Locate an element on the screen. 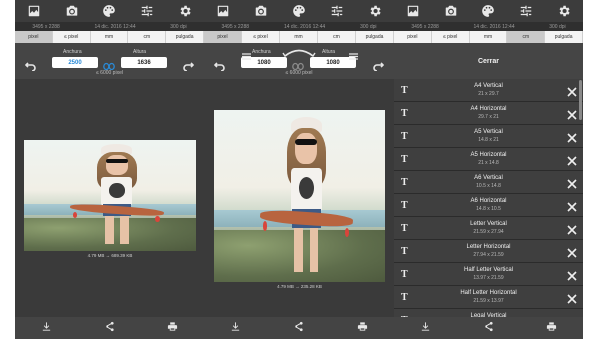  swap-dimensions-icon is located at coordinates (299, 50).